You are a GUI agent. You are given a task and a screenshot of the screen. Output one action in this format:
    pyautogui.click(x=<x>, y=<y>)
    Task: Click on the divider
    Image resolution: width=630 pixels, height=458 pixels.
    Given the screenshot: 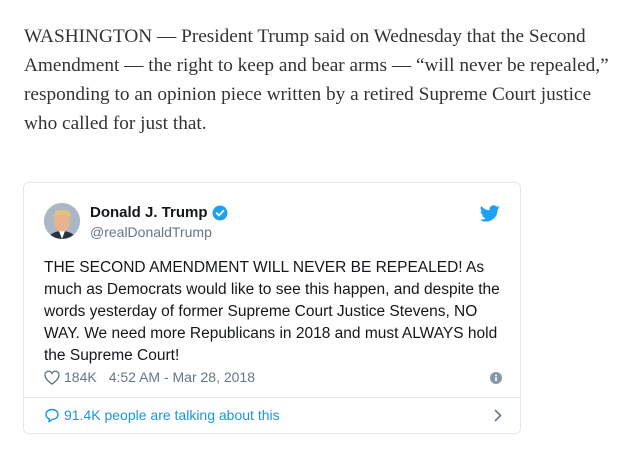 What is the action you would take?
    pyautogui.click(x=272, y=397)
    